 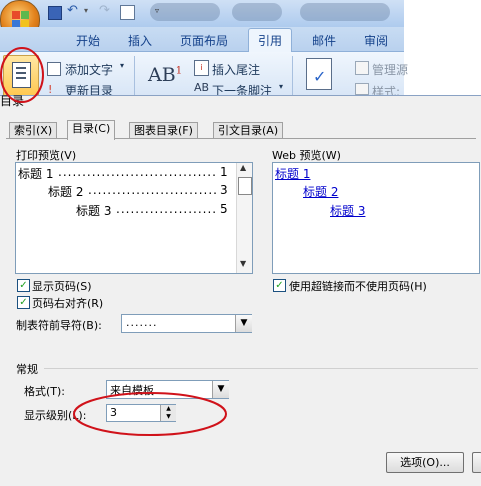 What do you see at coordinates (150, 414) in the screenshot?
I see `annotation-circle-levels` at bounding box center [150, 414].